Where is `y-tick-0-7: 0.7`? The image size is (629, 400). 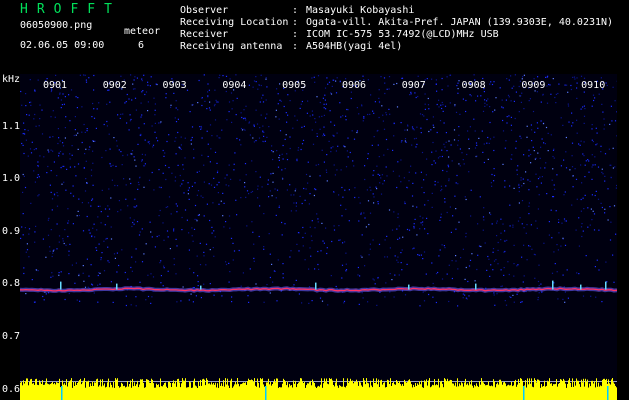 y-tick-0-7: 0.7 is located at coordinates (11, 336).